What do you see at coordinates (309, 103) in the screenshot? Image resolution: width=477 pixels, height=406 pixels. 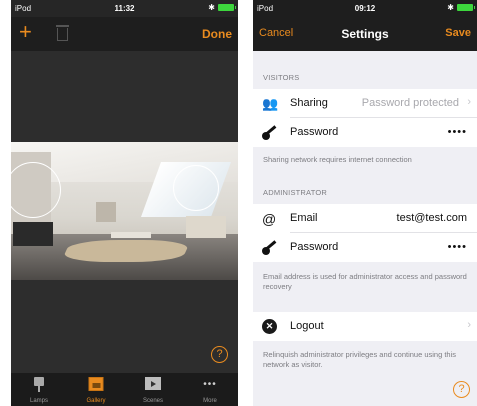 I see `sharing-label: Sharing` at bounding box center [309, 103].